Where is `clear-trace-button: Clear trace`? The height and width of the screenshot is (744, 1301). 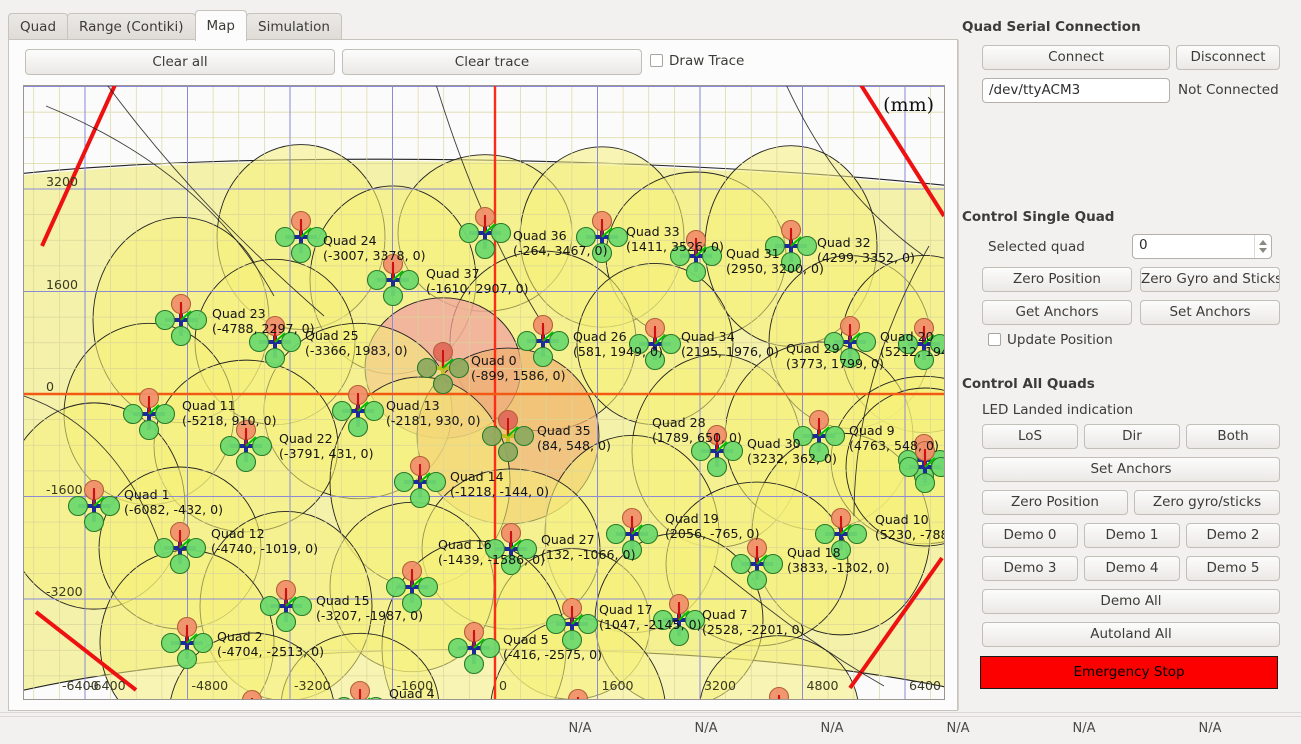
clear-trace-button: Clear trace is located at coordinates (492, 62).